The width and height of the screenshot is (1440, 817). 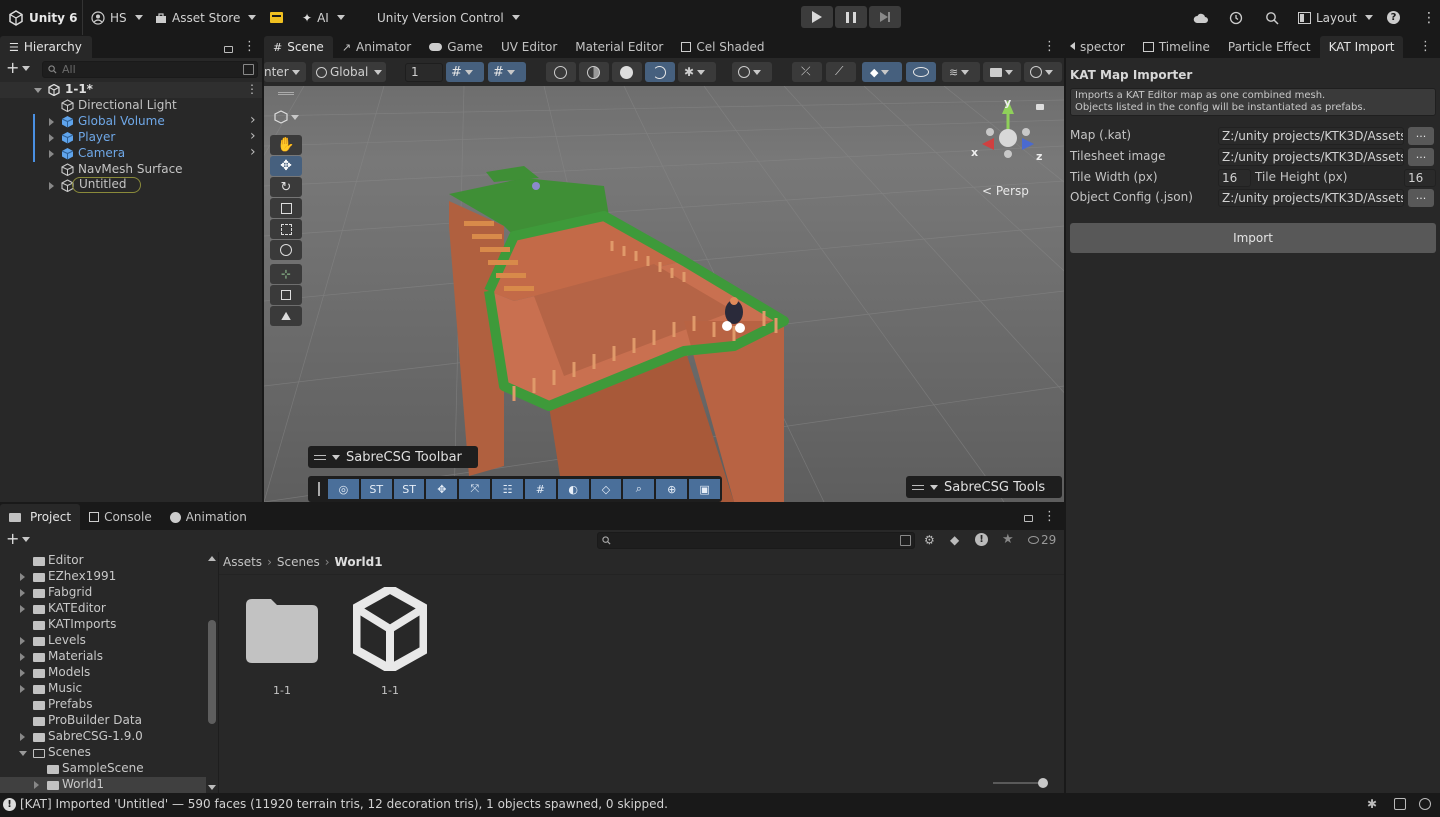 What do you see at coordinates (660, 72) in the screenshot?
I see `unlit-button` at bounding box center [660, 72].